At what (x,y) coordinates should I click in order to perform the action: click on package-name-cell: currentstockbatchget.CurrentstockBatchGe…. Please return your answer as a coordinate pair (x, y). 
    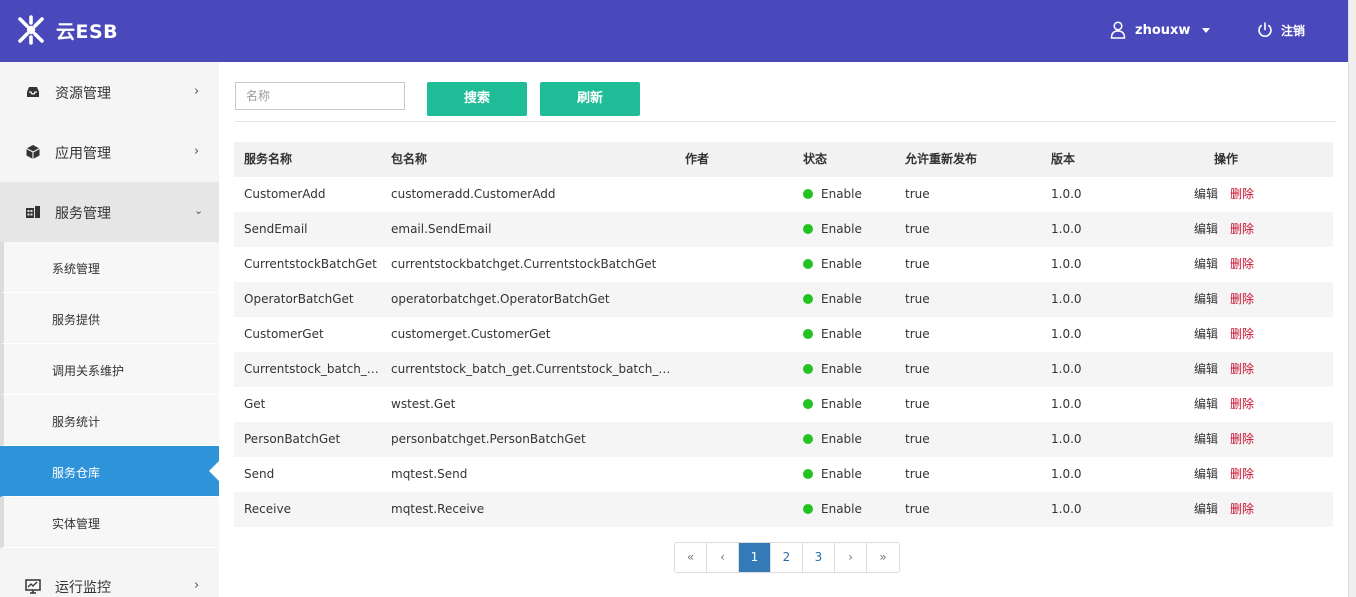
    Looking at the image, I should click on (524, 264).